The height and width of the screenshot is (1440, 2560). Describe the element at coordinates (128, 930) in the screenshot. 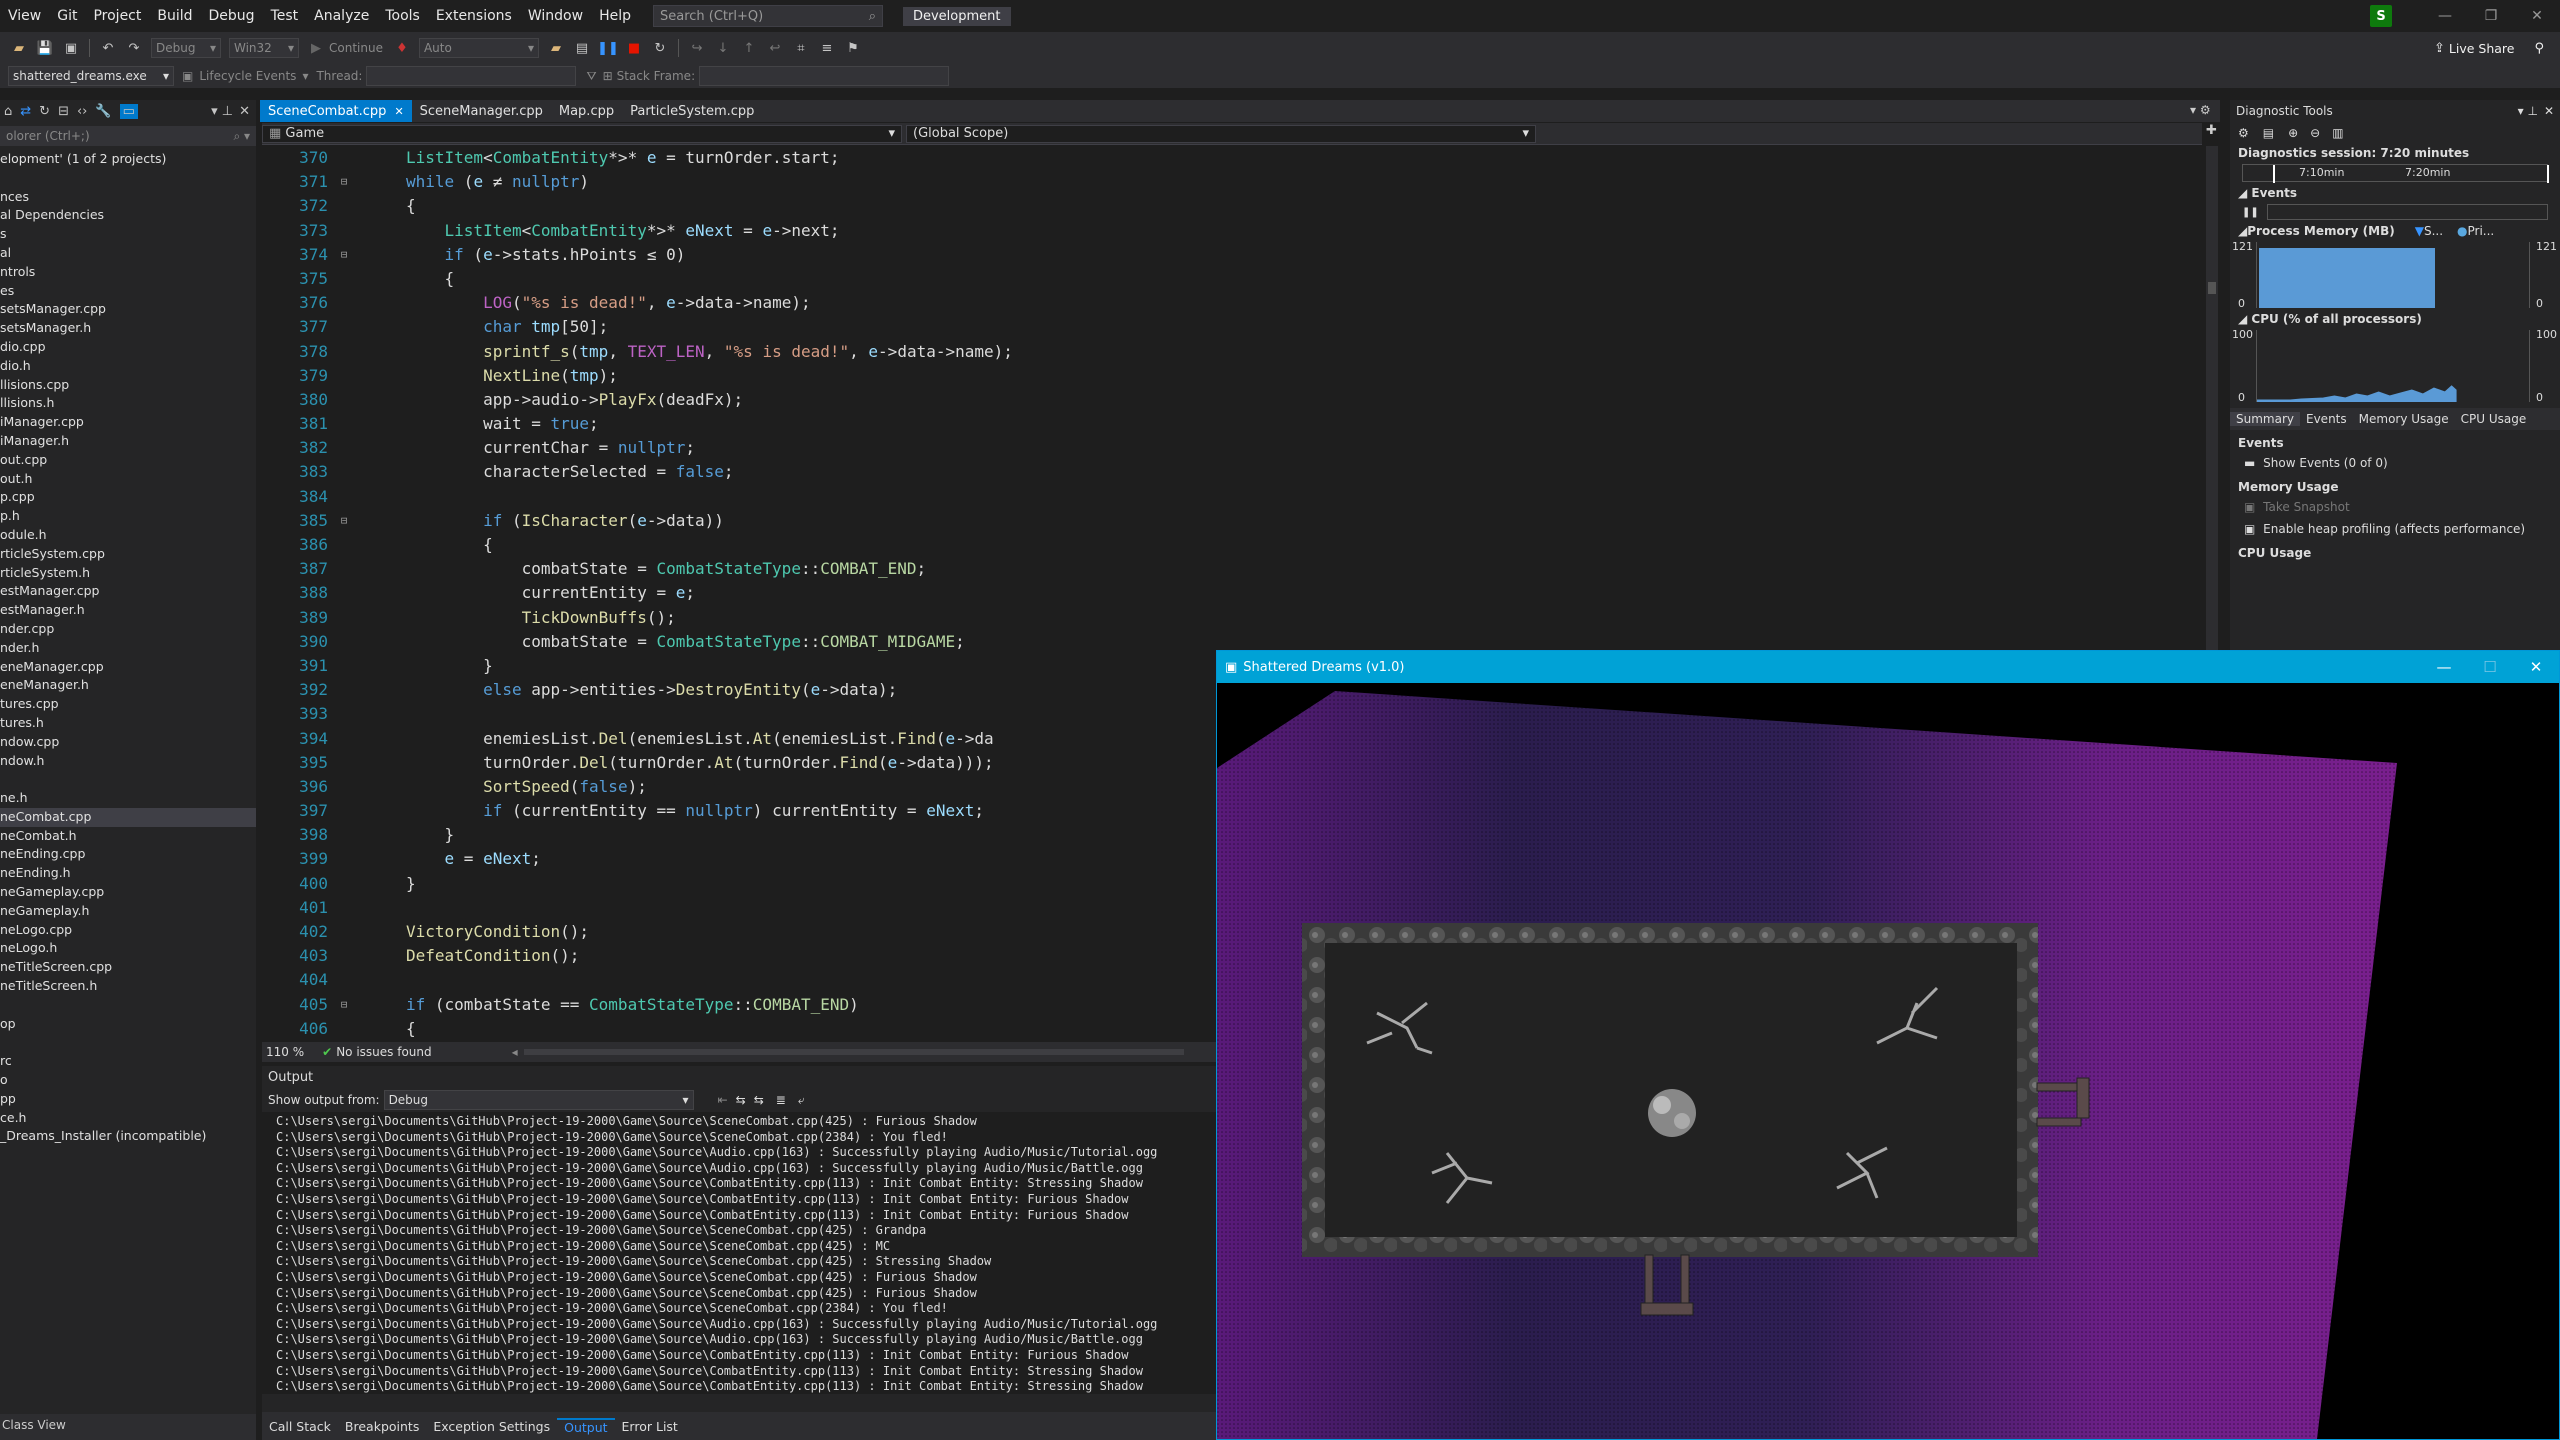

I see `tree-item: neLogo.cpp` at that location.